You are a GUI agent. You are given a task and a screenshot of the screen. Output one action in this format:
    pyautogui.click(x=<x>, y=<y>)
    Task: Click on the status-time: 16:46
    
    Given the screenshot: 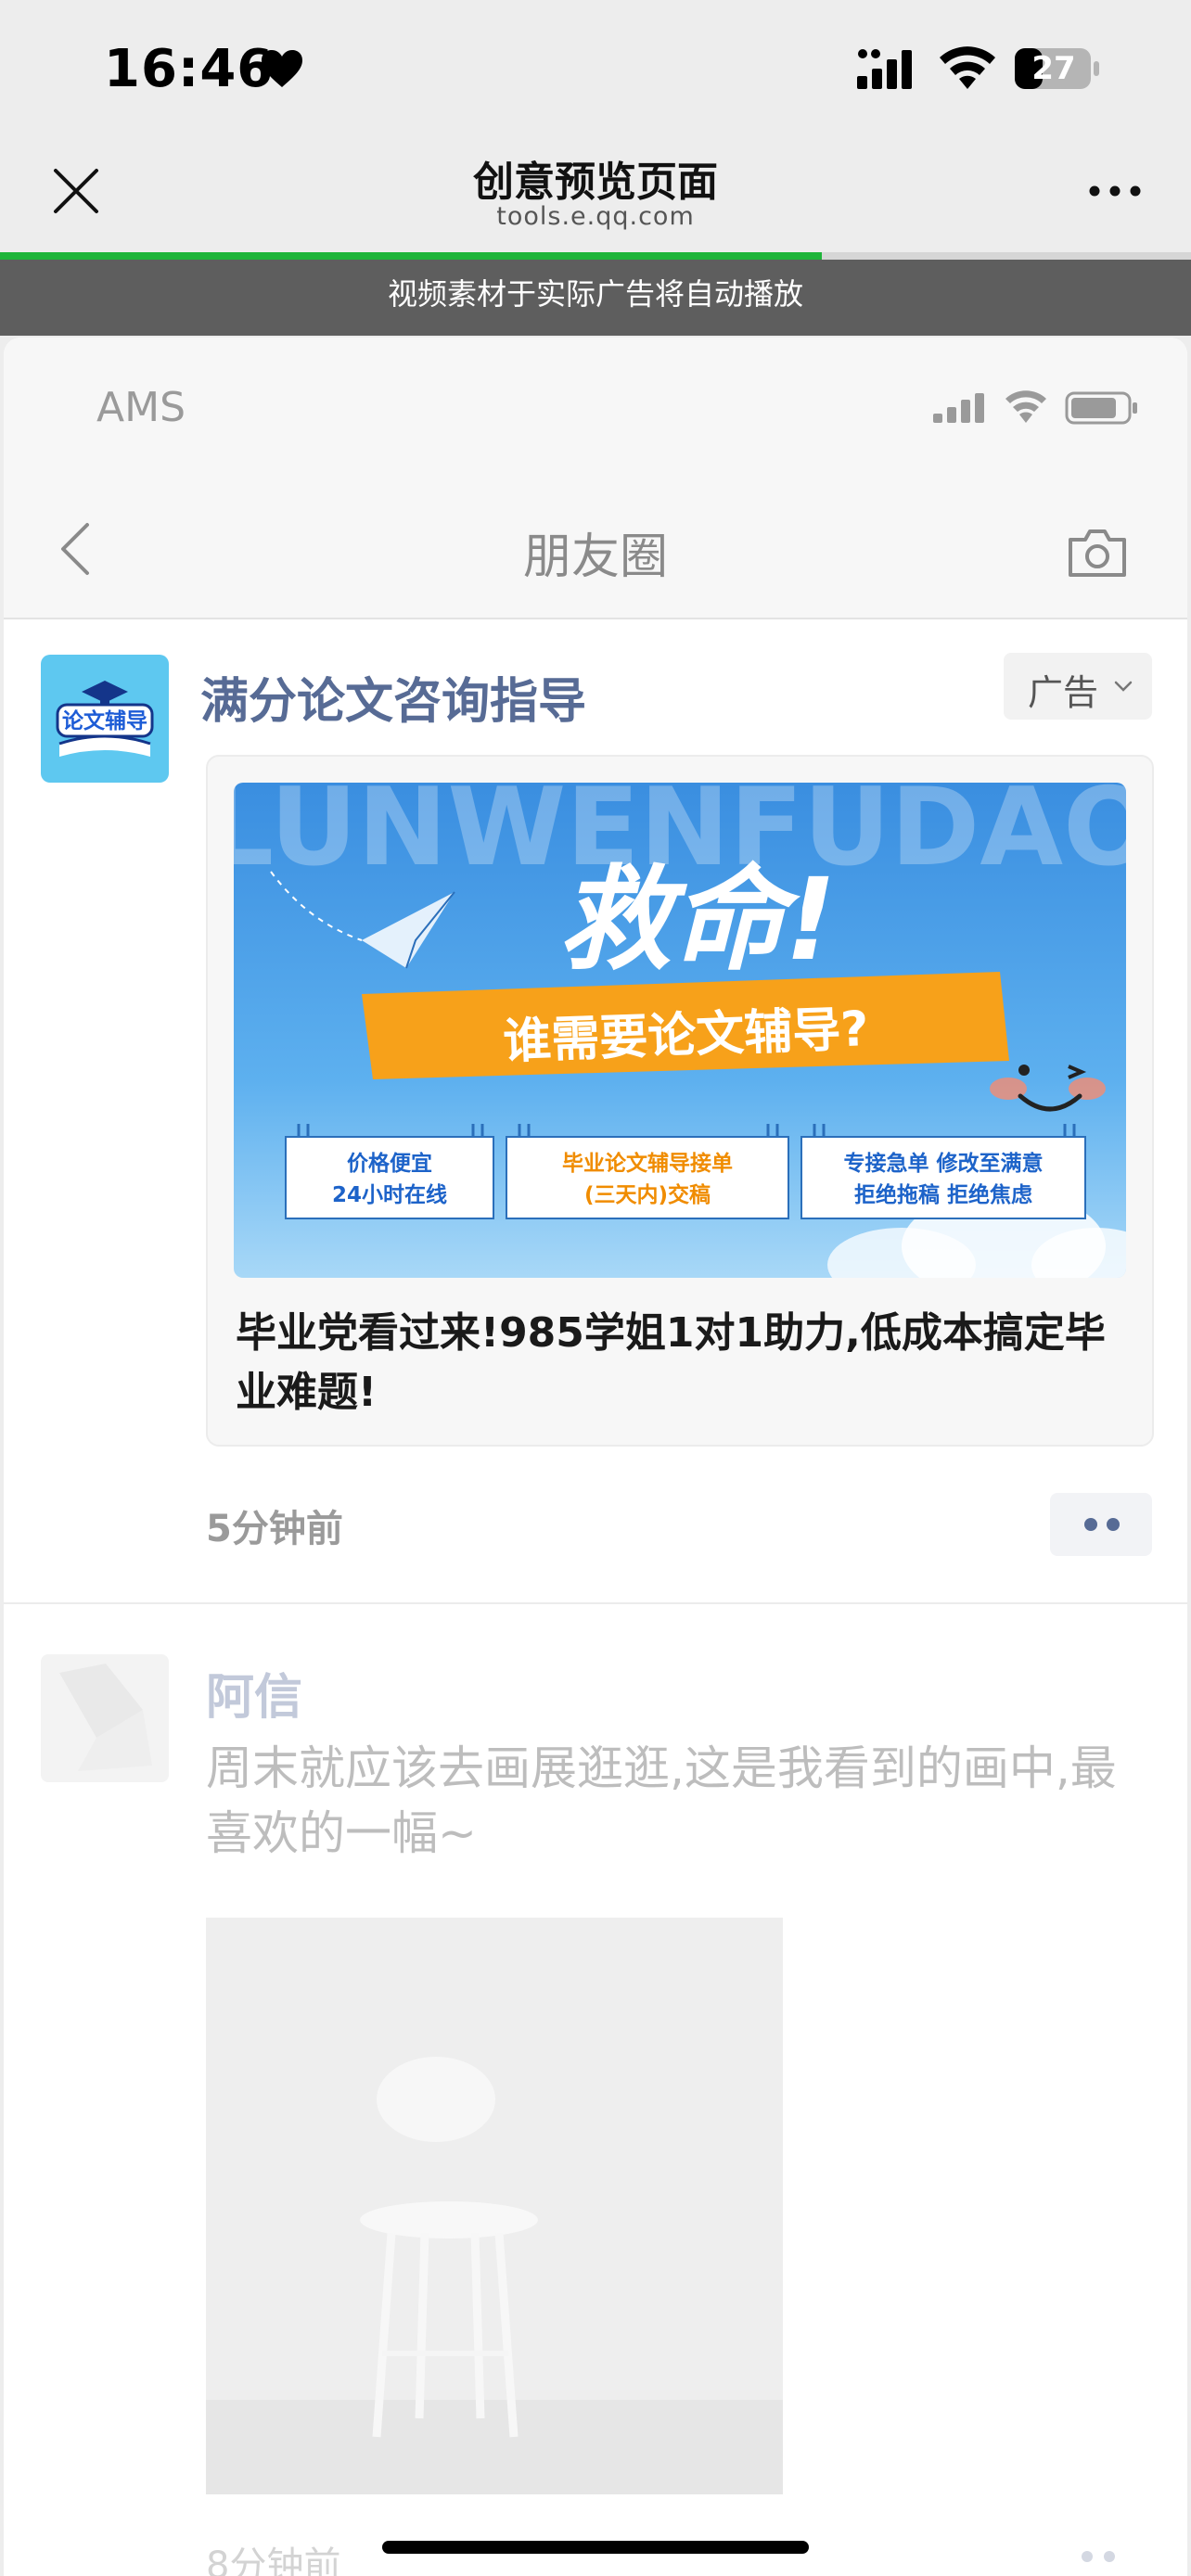 What is the action you would take?
    pyautogui.click(x=190, y=69)
    